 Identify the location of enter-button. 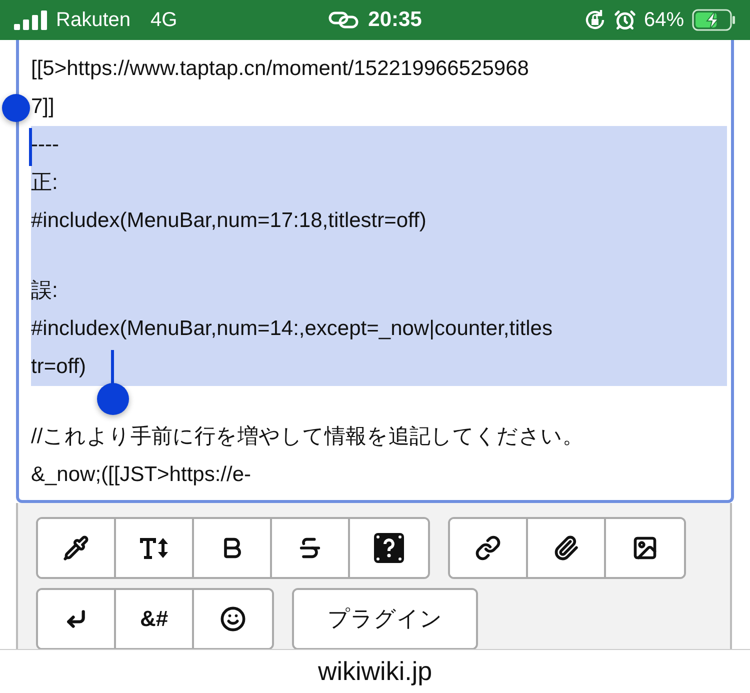
(77, 619).